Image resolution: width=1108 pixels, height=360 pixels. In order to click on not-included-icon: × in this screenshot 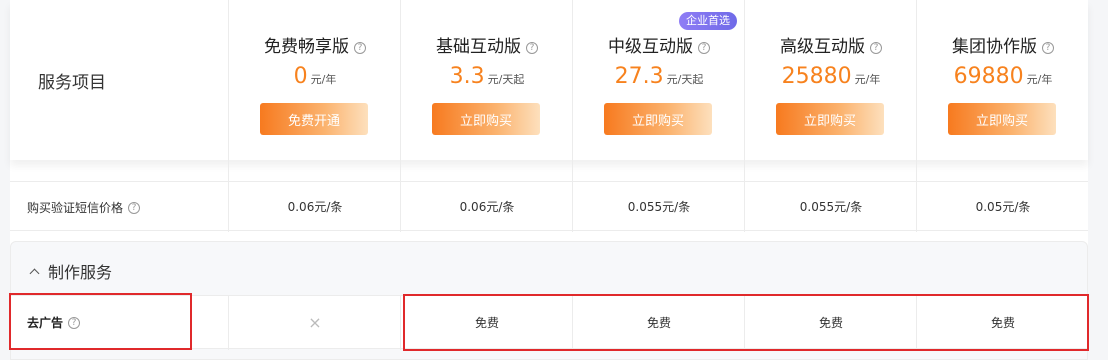, I will do `click(315, 322)`.